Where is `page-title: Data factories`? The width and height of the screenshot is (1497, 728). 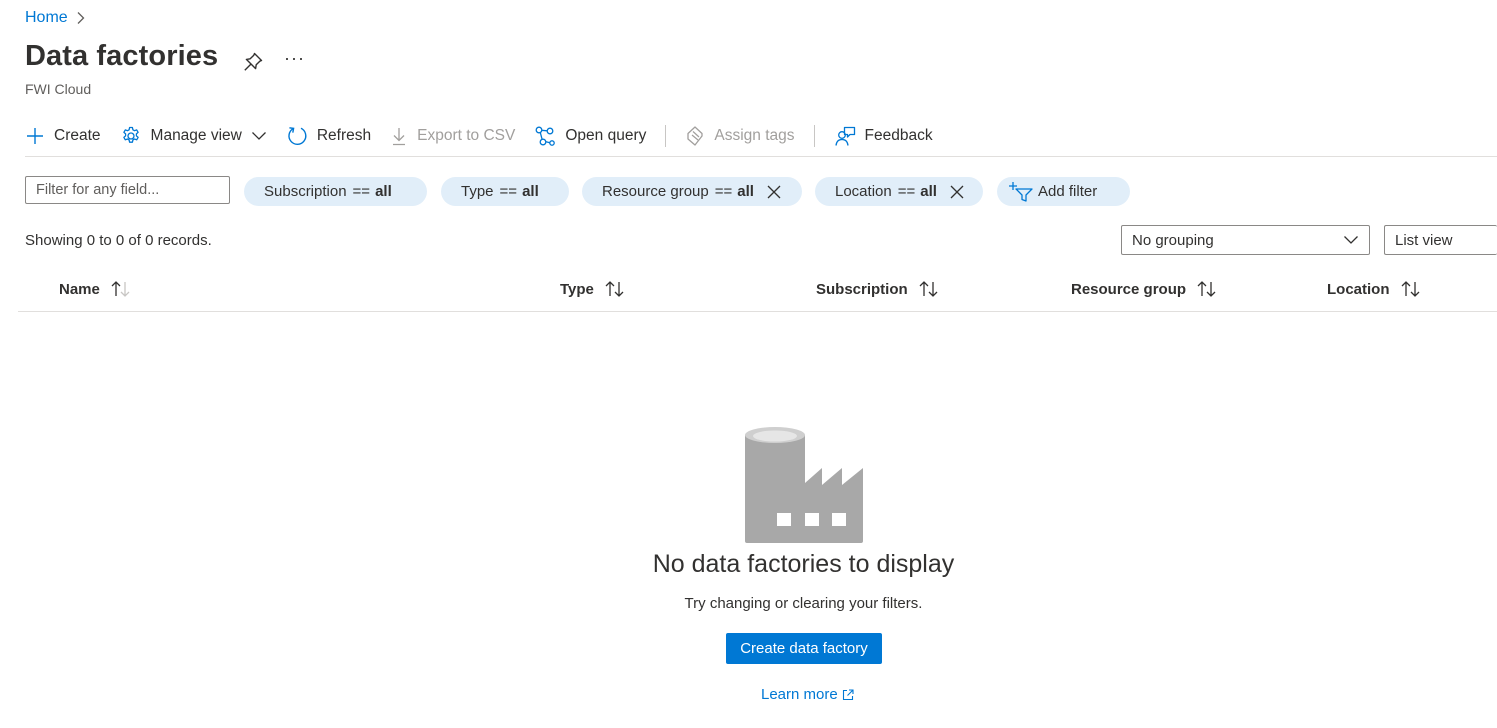 page-title: Data factories is located at coordinates (122, 56).